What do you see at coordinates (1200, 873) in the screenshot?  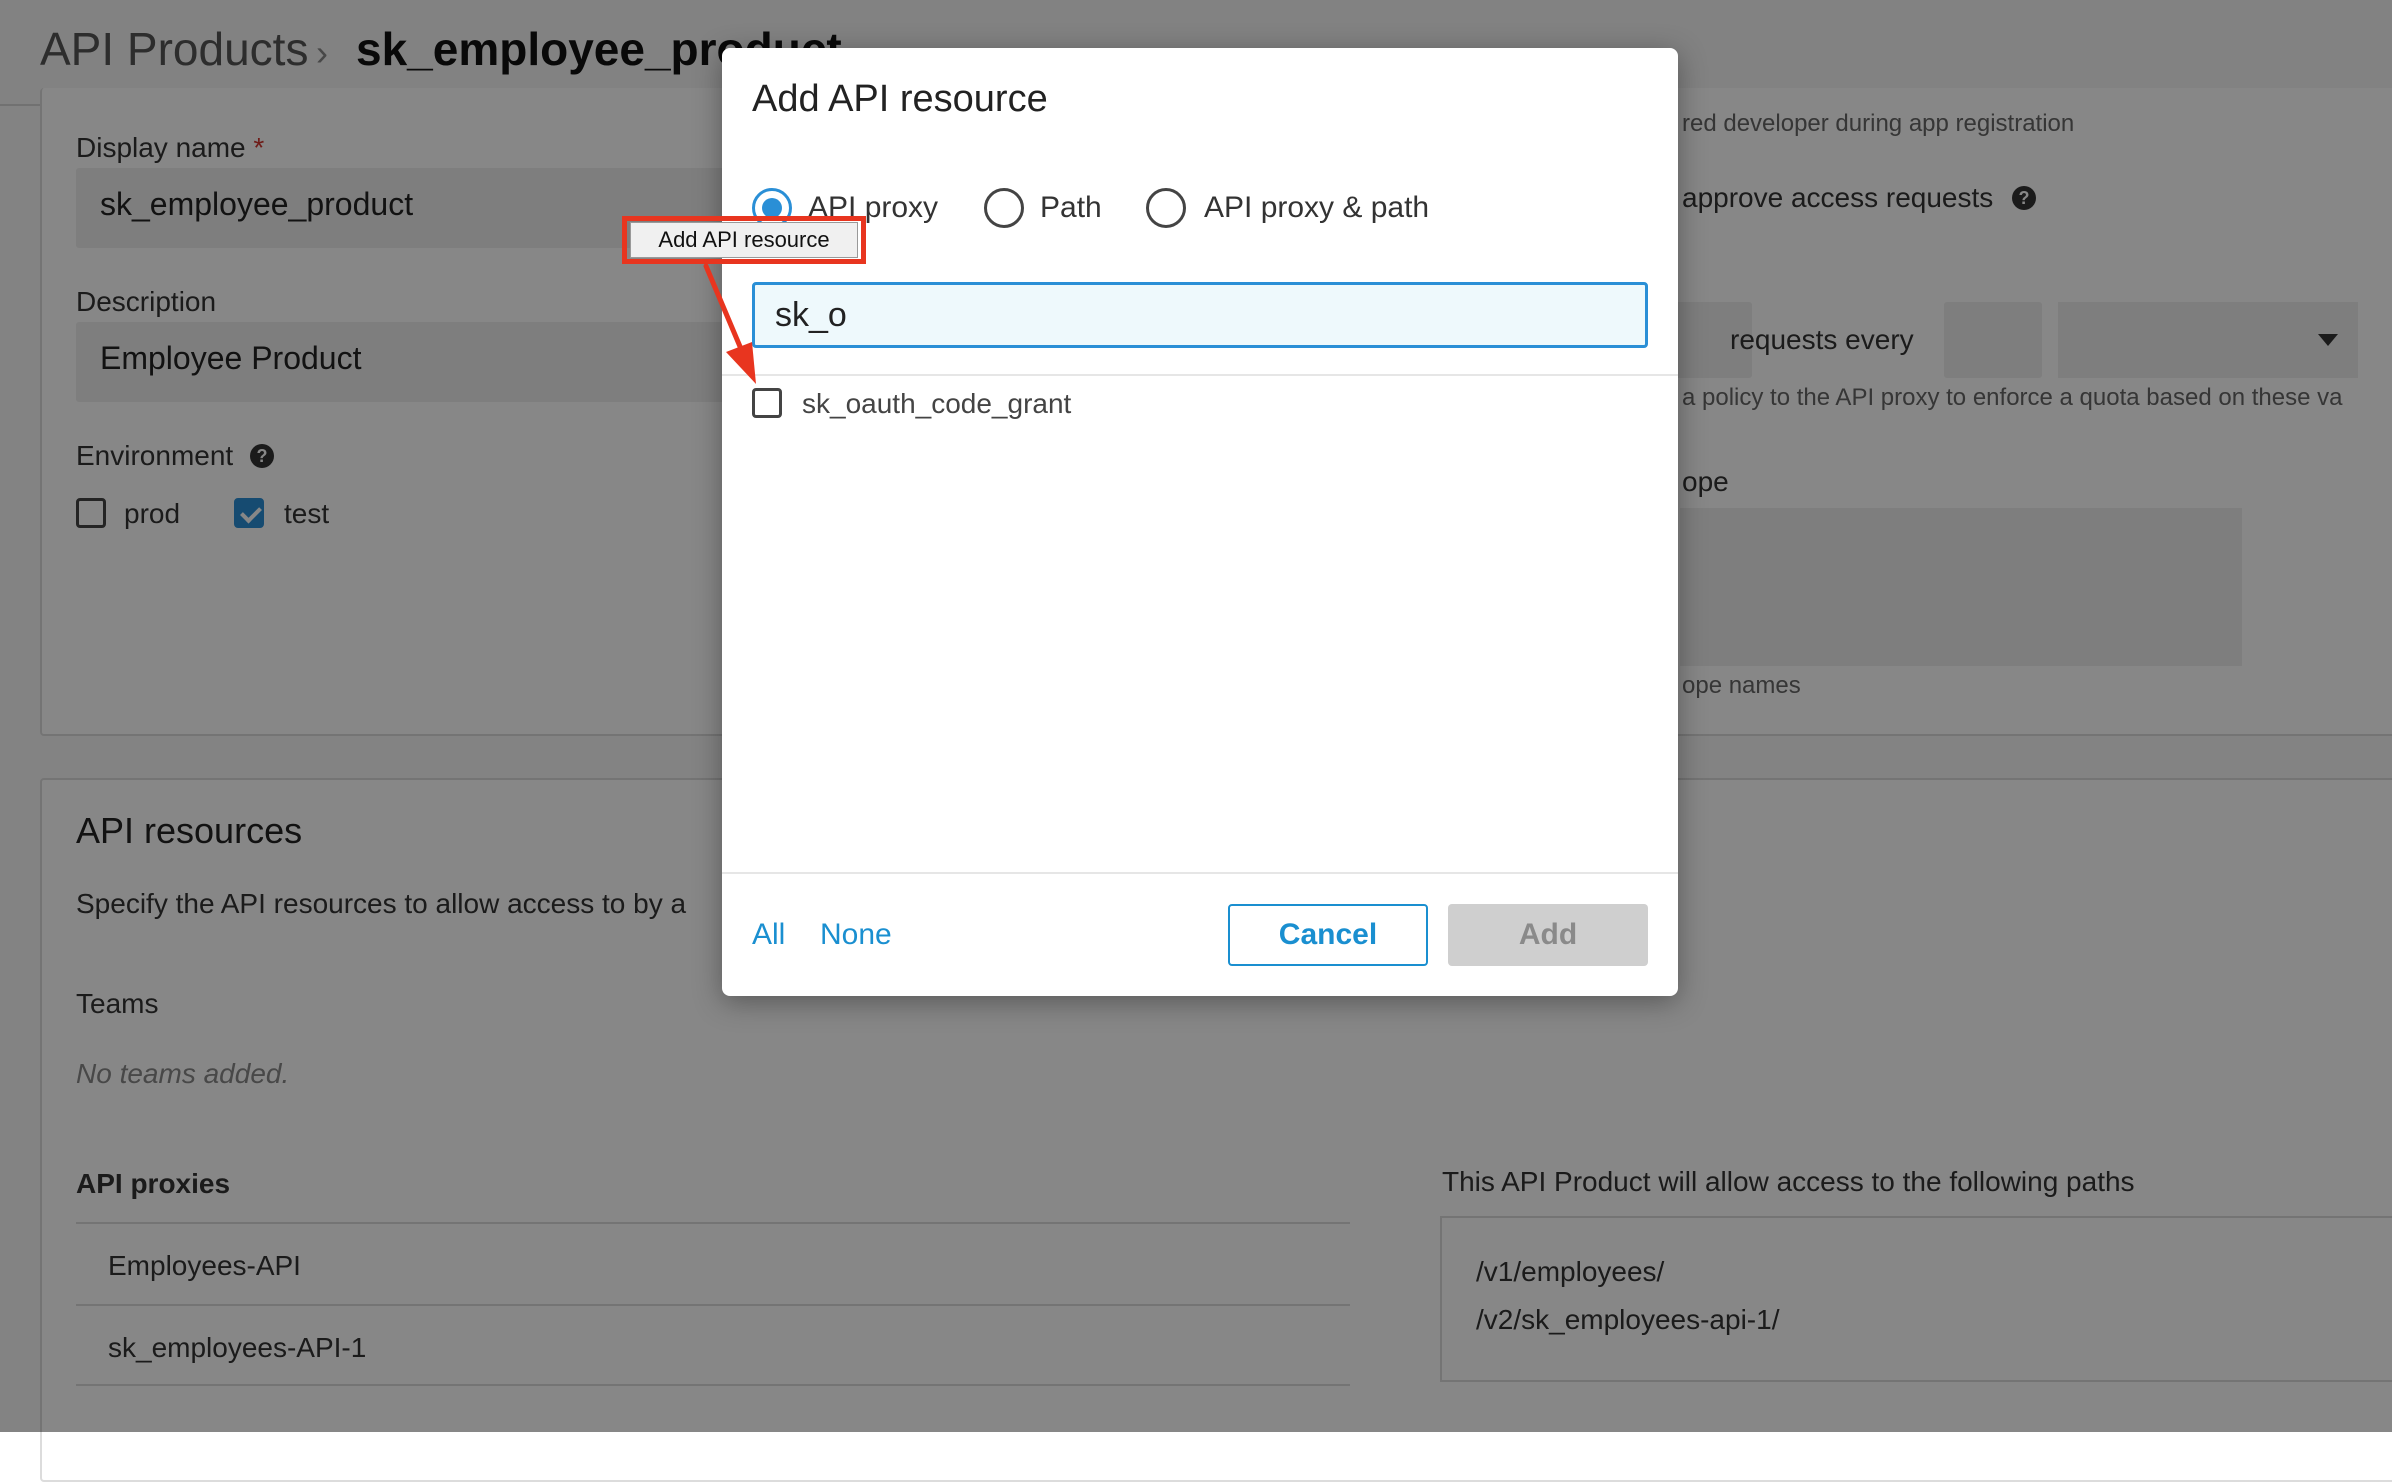 I see `footer-divider` at bounding box center [1200, 873].